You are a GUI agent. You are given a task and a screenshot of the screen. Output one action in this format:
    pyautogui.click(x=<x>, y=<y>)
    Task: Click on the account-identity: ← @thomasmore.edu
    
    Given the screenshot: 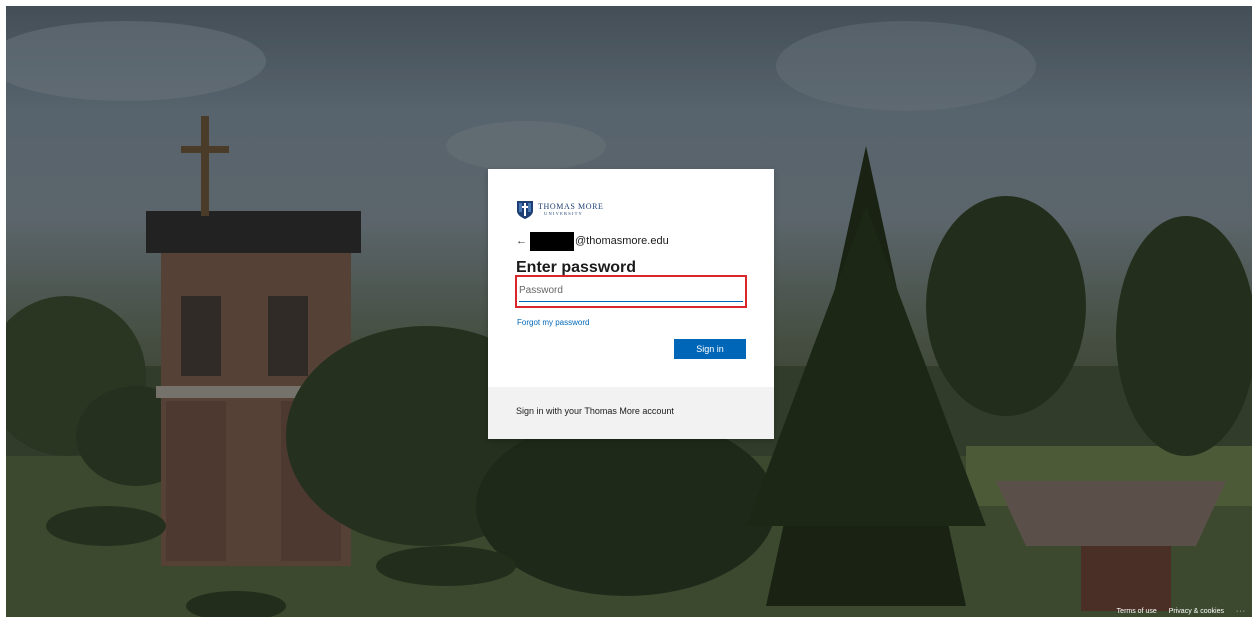 What is the action you would take?
    pyautogui.click(x=631, y=241)
    